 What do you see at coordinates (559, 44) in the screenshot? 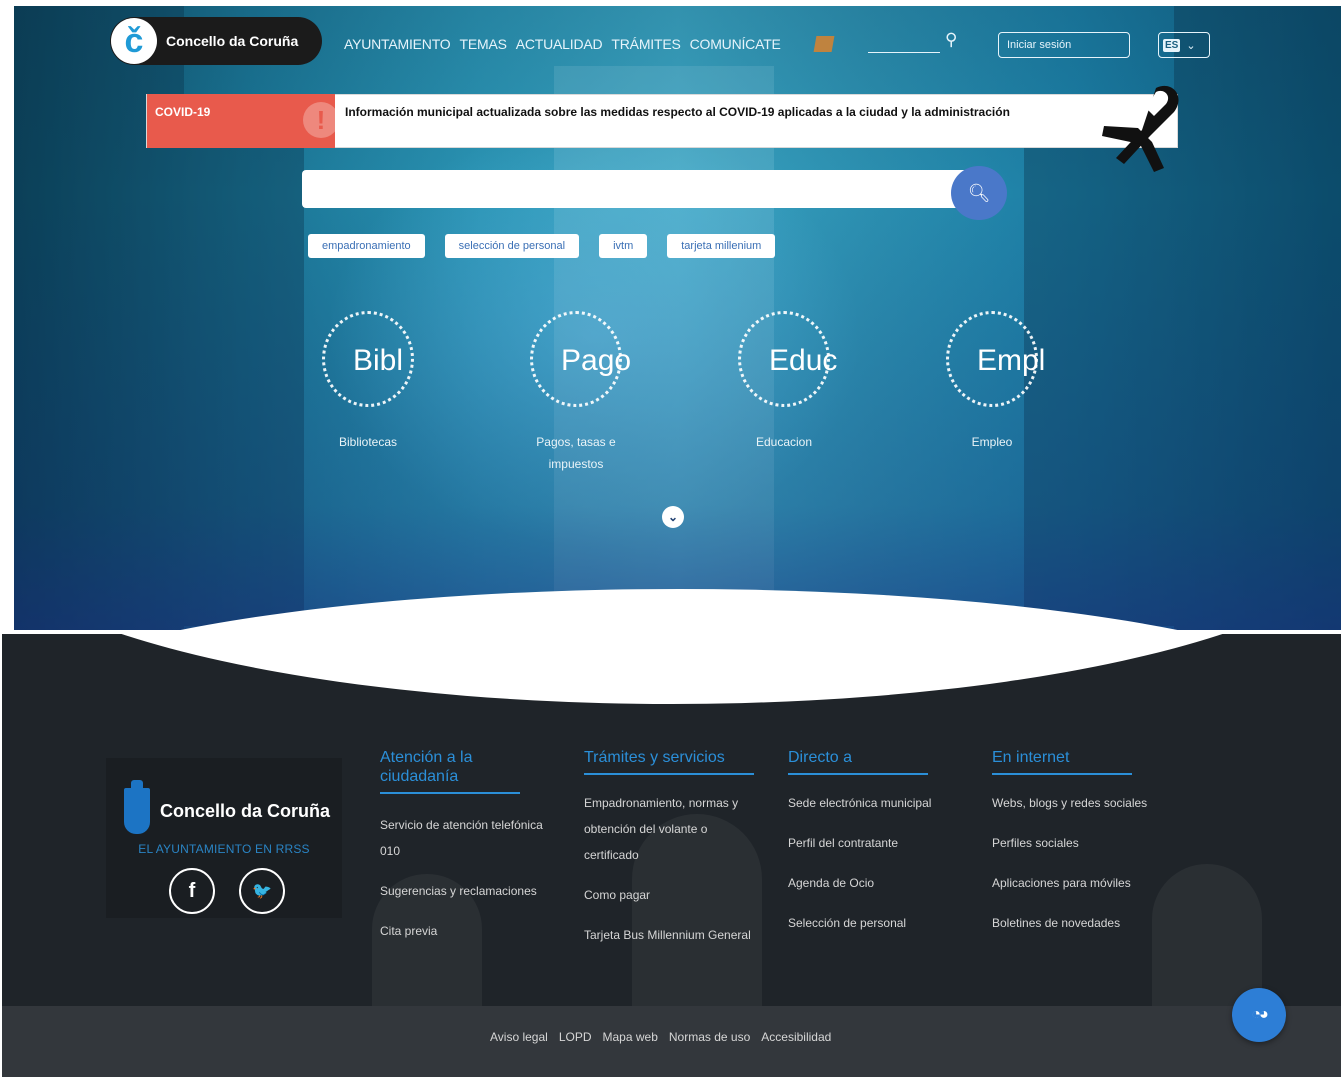
I see `nav-item-actualidad: ACTUALIDAD` at bounding box center [559, 44].